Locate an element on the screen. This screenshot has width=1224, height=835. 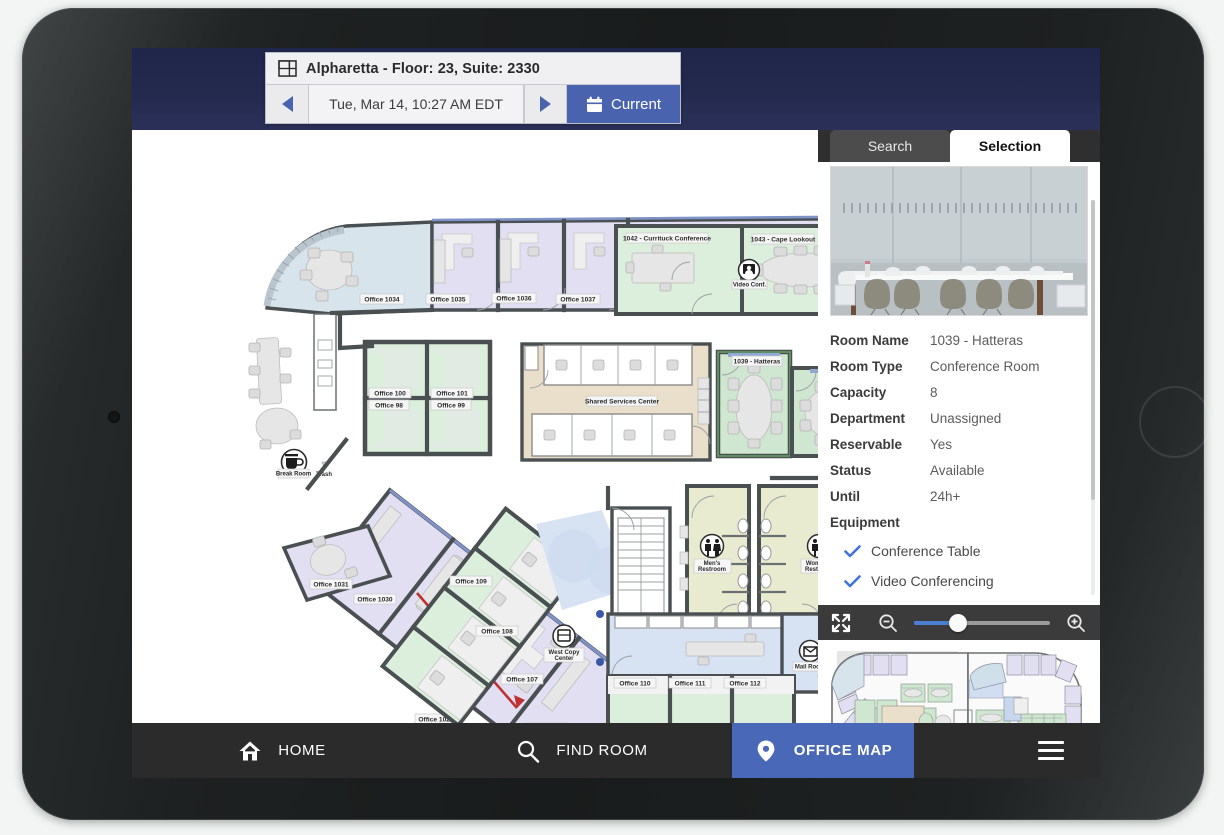
svg-text: Office 110 is located at coordinates (634, 684).